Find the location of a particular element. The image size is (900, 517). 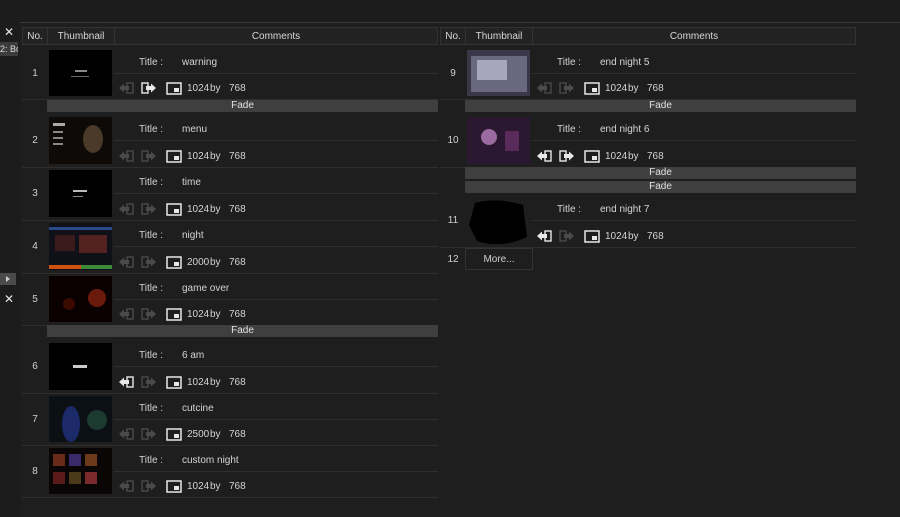

frame-width: 2500 is located at coordinates (198, 434).